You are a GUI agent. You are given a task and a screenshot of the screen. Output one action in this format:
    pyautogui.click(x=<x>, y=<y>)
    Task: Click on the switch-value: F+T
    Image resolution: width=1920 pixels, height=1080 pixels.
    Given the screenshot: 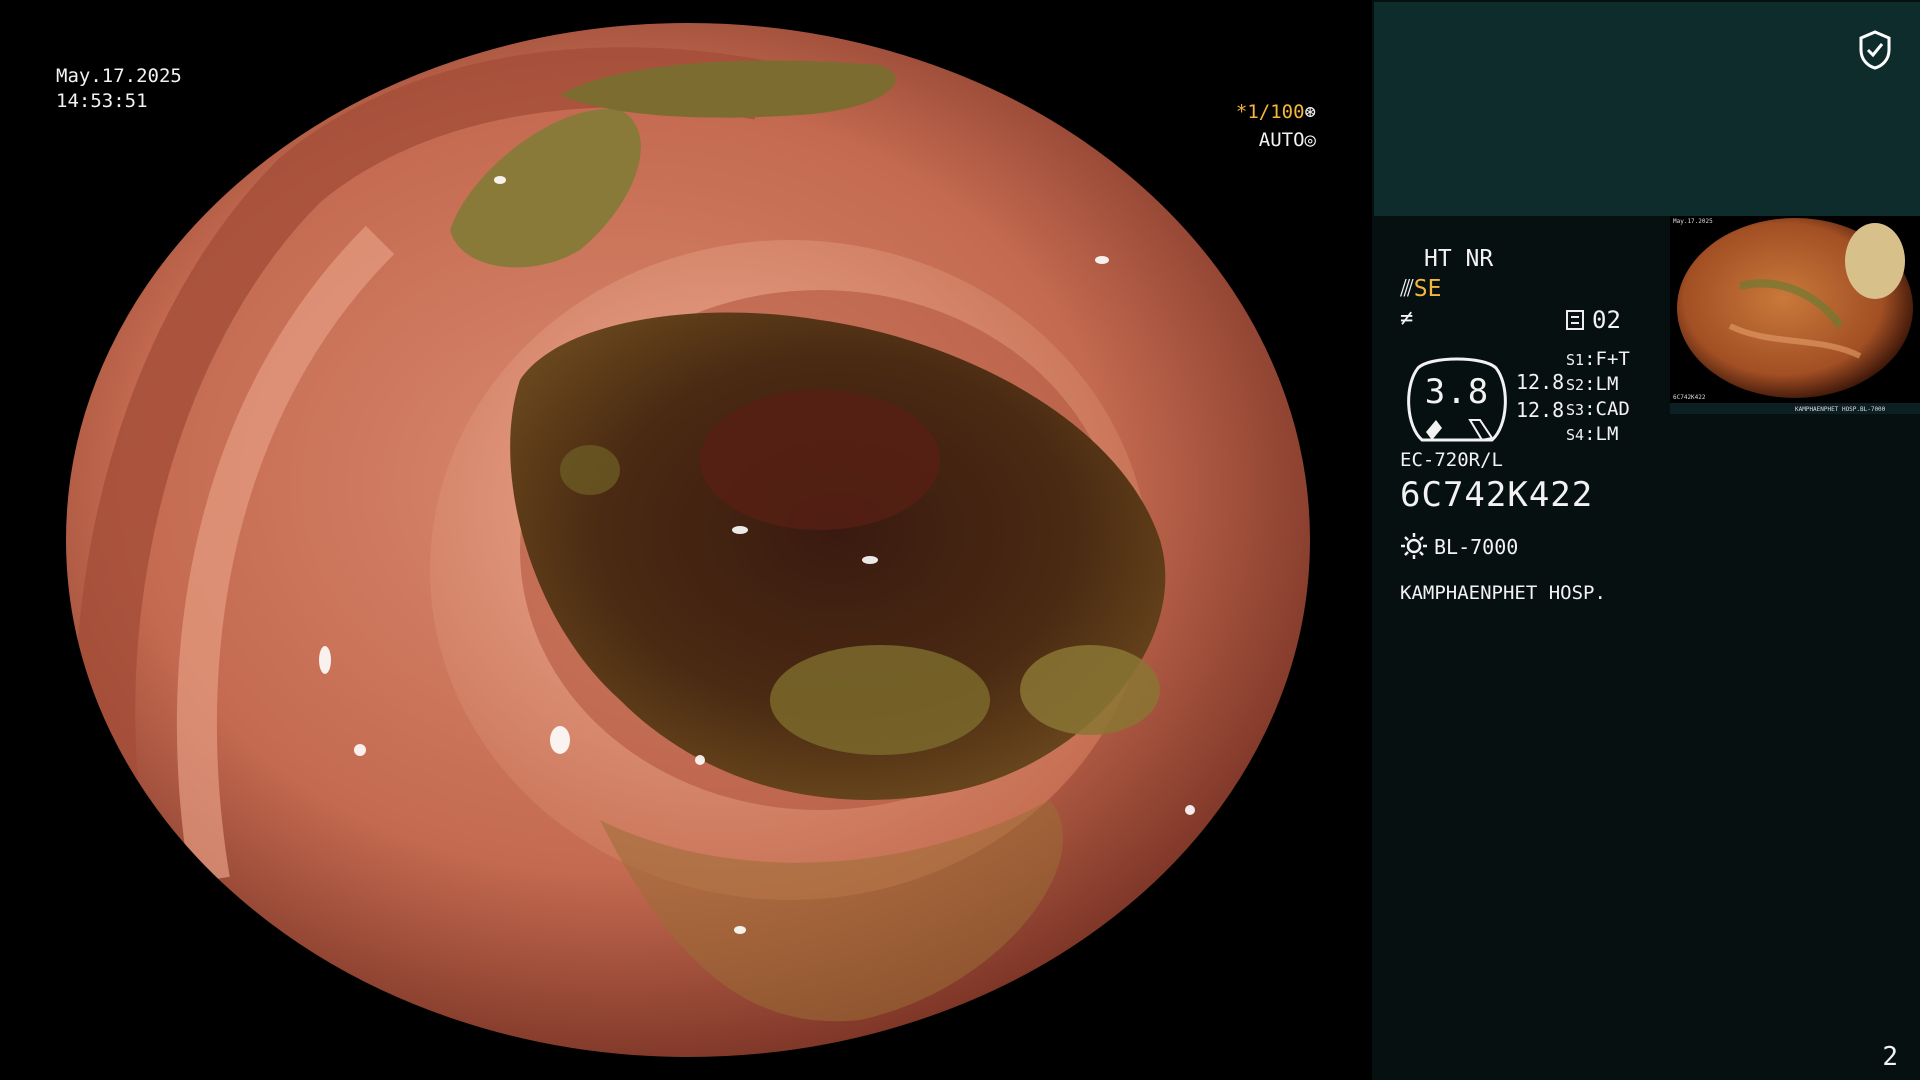 What is the action you would take?
    pyautogui.click(x=1612, y=359)
    